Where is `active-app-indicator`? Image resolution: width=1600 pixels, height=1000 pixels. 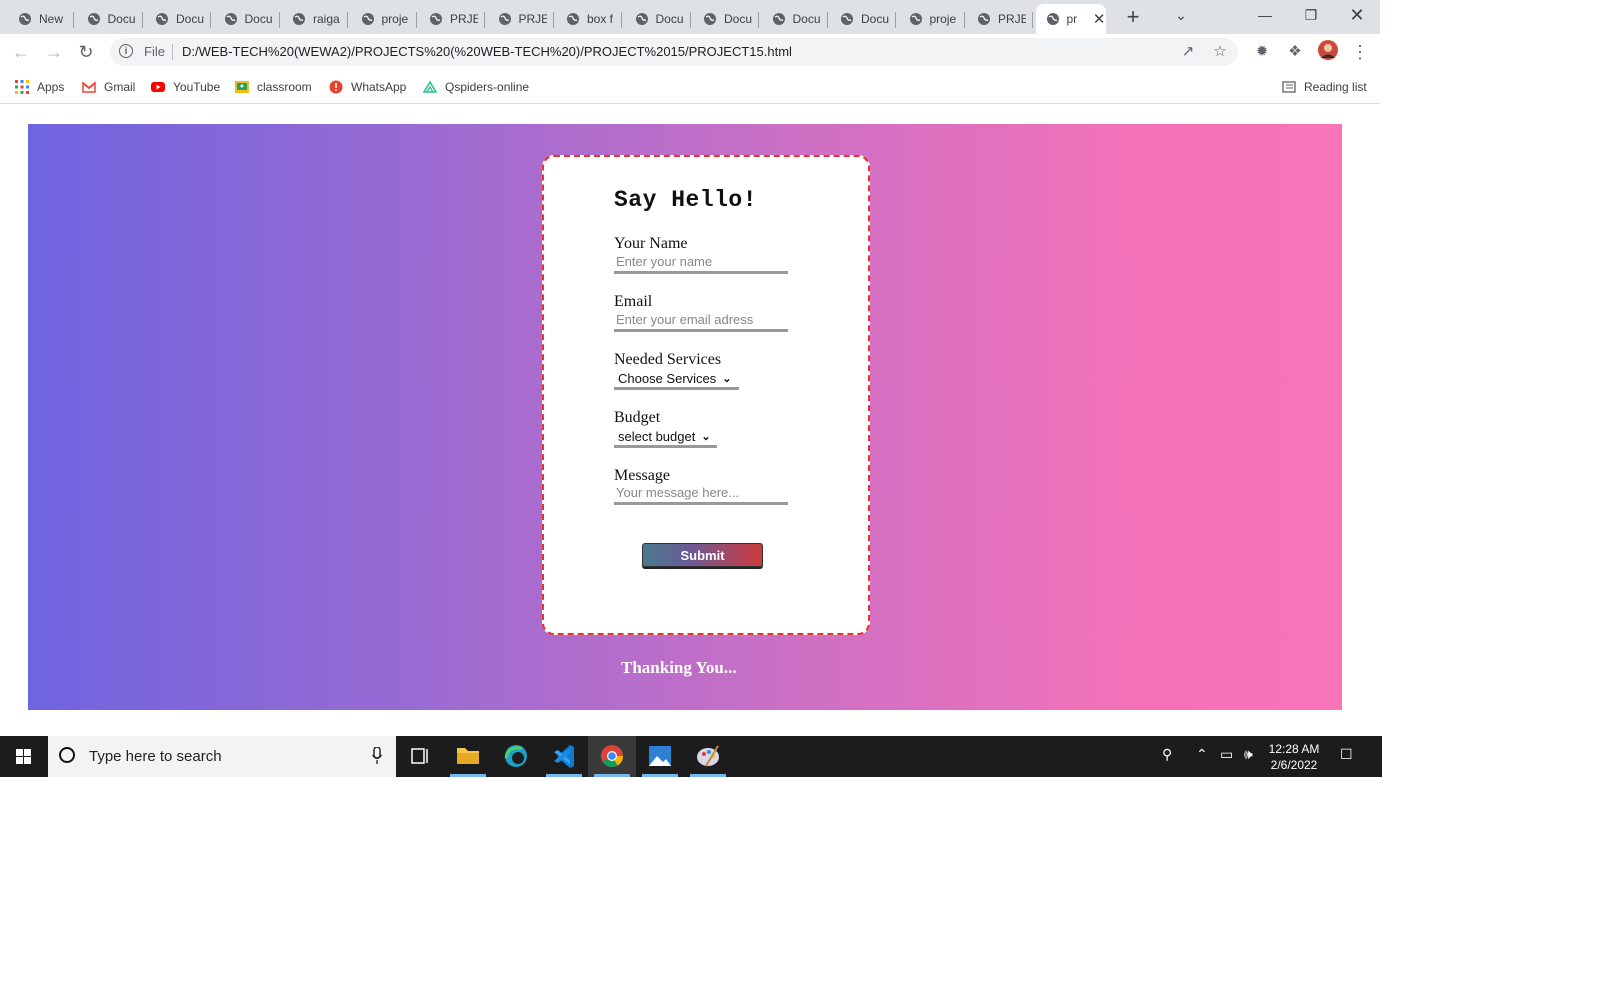 active-app-indicator is located at coordinates (468, 775).